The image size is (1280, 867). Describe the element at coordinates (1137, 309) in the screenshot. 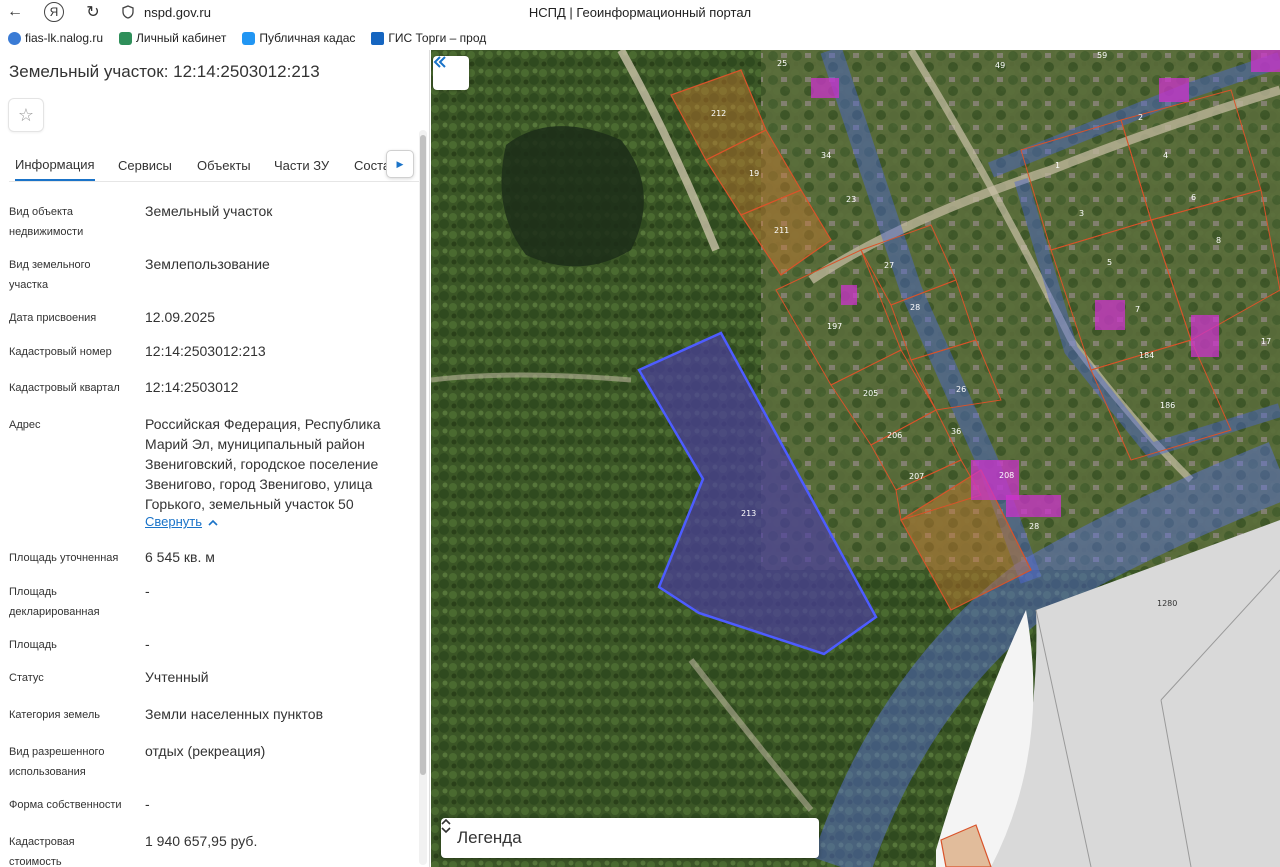

I see `plot-label-7: 7` at that location.